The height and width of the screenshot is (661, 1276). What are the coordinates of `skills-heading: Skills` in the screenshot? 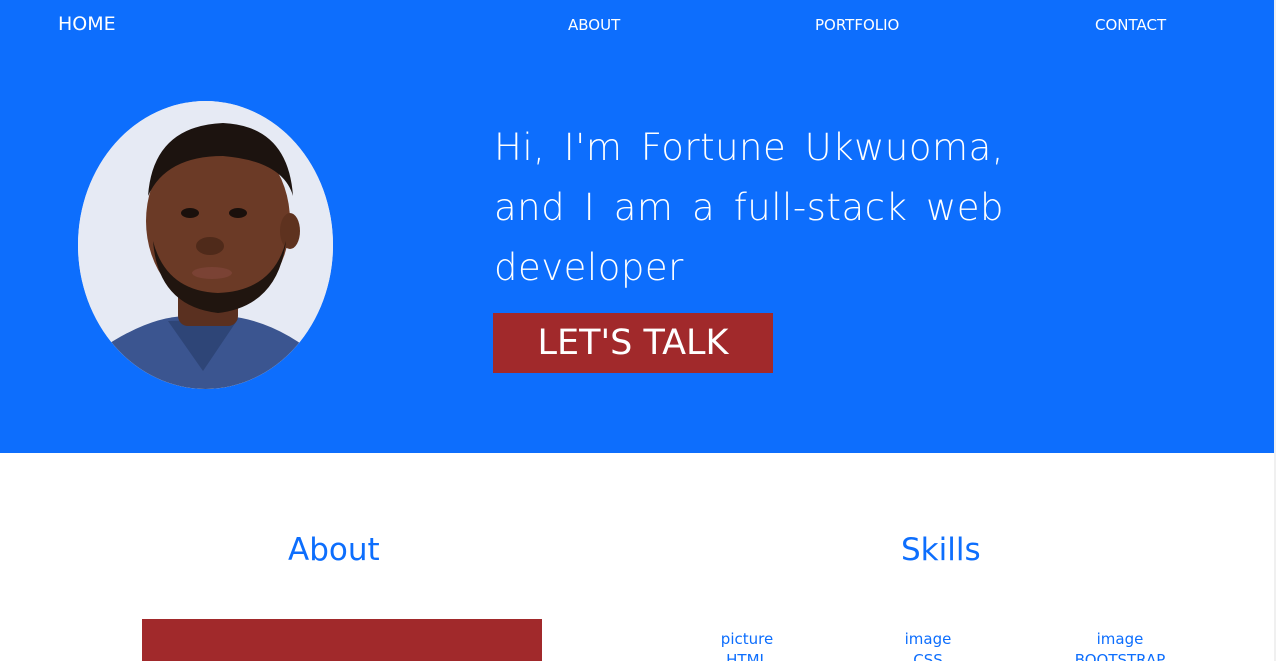 It's located at (941, 550).